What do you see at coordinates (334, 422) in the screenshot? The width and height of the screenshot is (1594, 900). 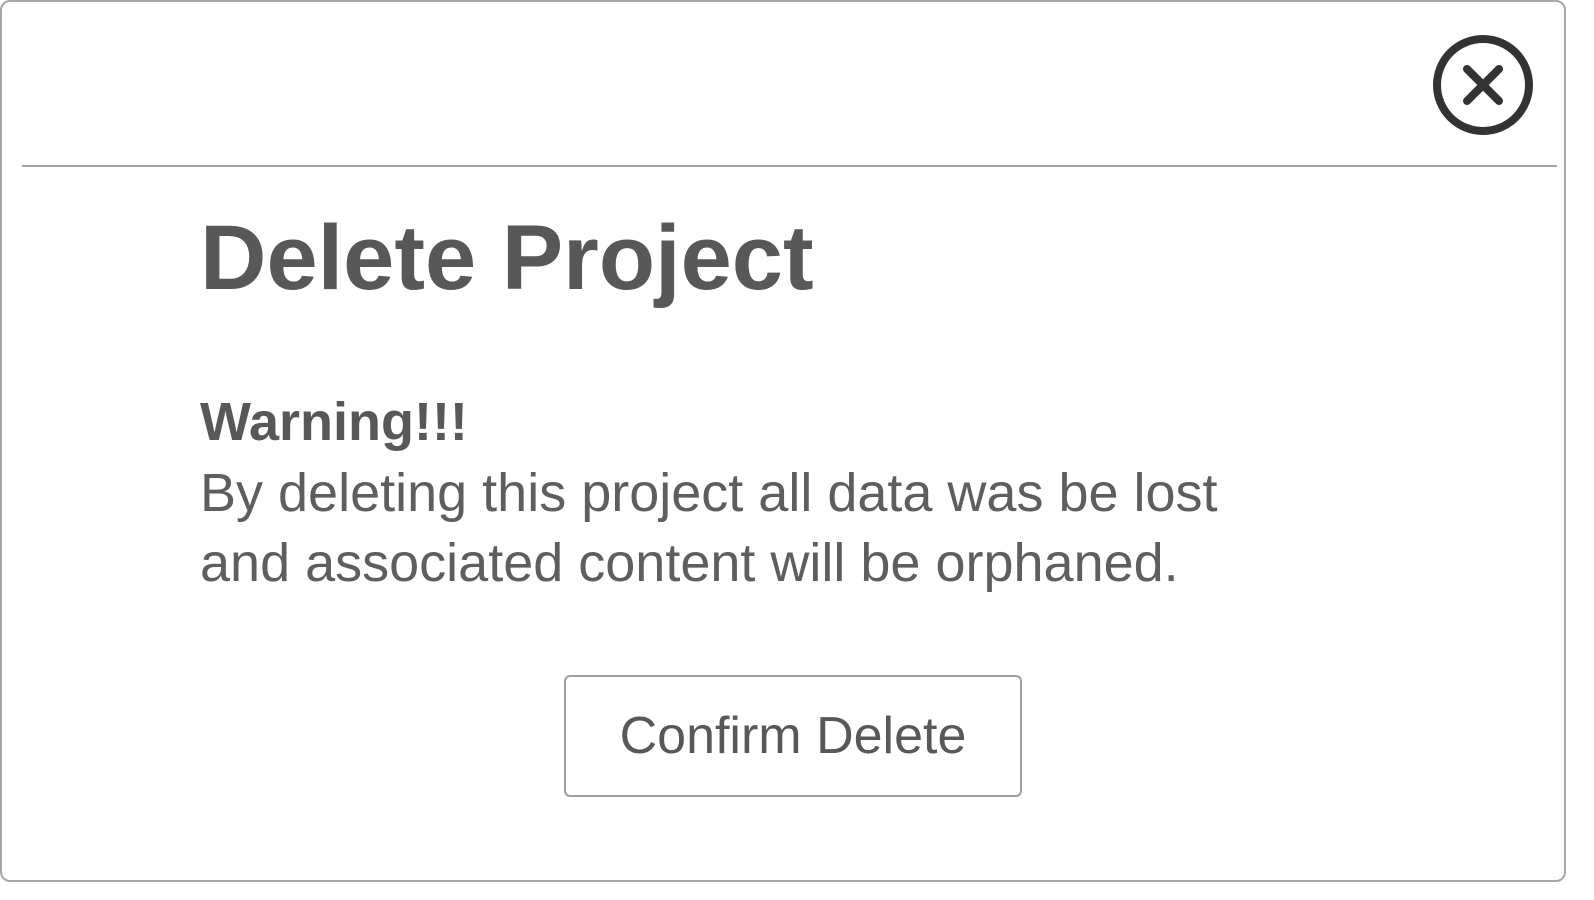 I see `warning-heading: Warning!!!` at bounding box center [334, 422].